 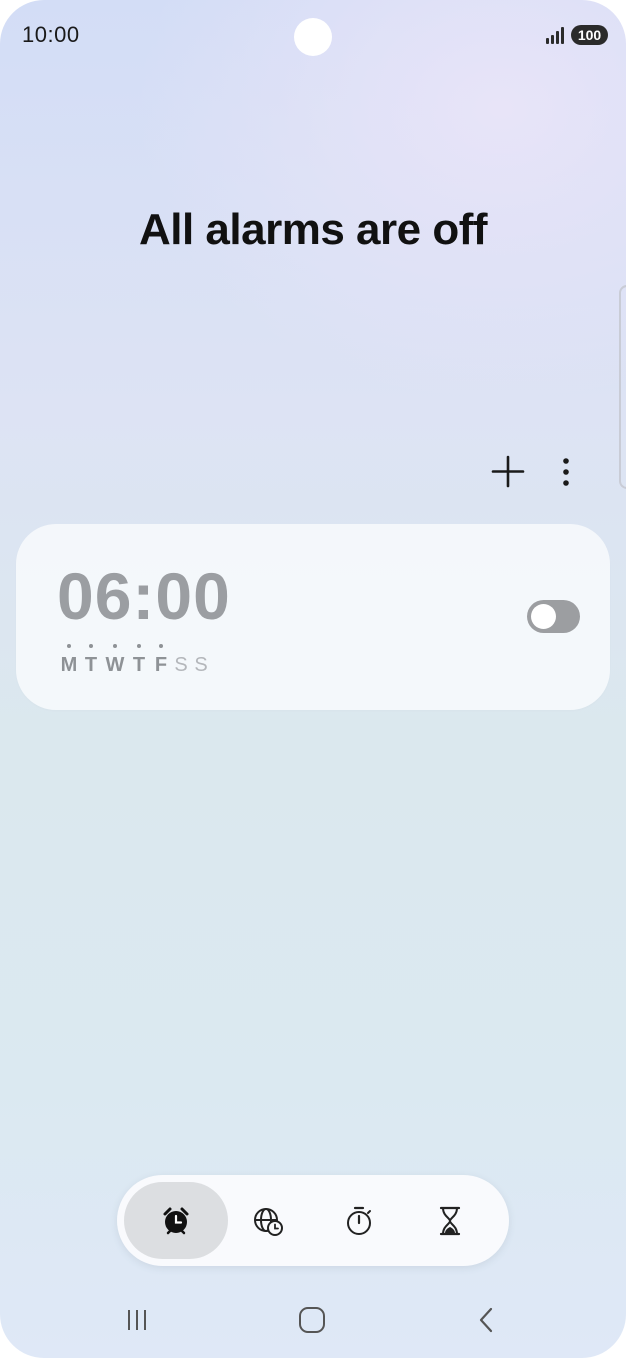 I want to click on day-tuesday: T, so click(x=91, y=660).